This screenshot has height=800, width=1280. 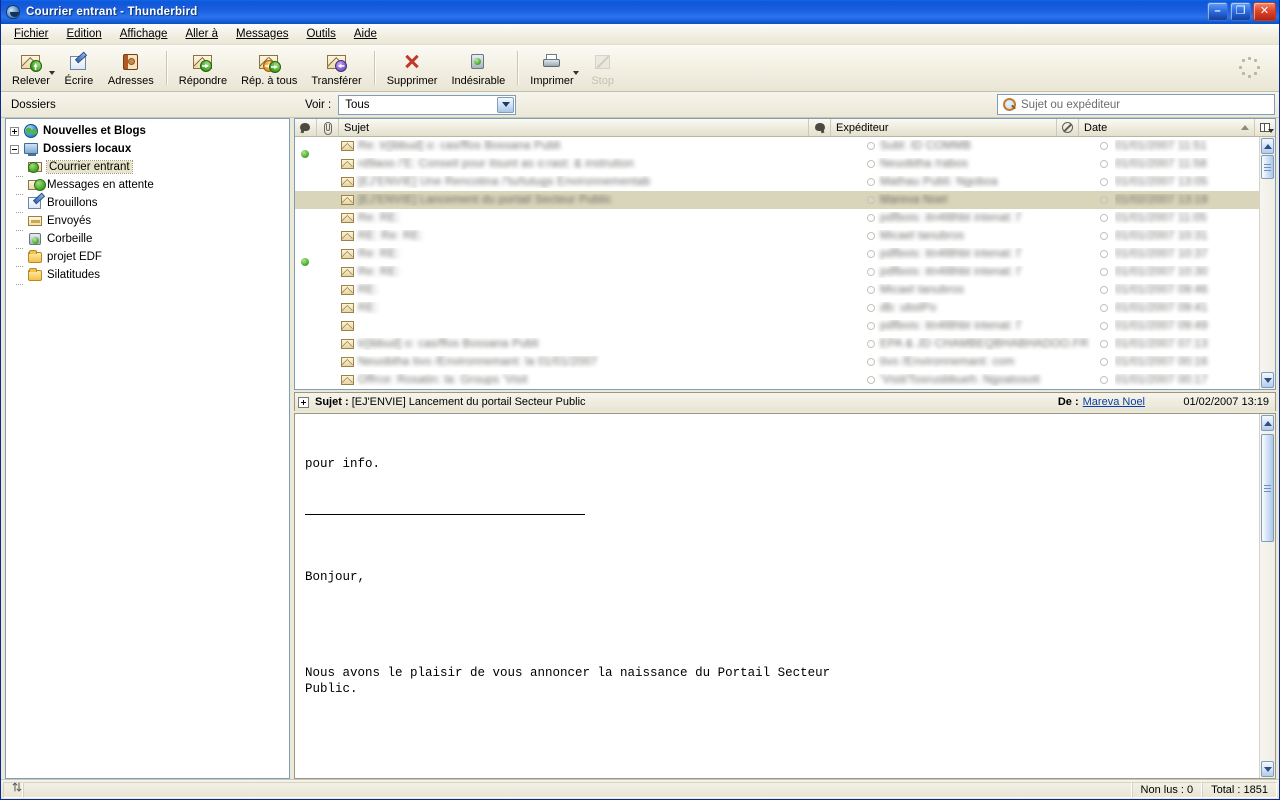 What do you see at coordinates (148, 257) in the screenshot?
I see `sidebar-item-projet-edf: projet EDF` at bounding box center [148, 257].